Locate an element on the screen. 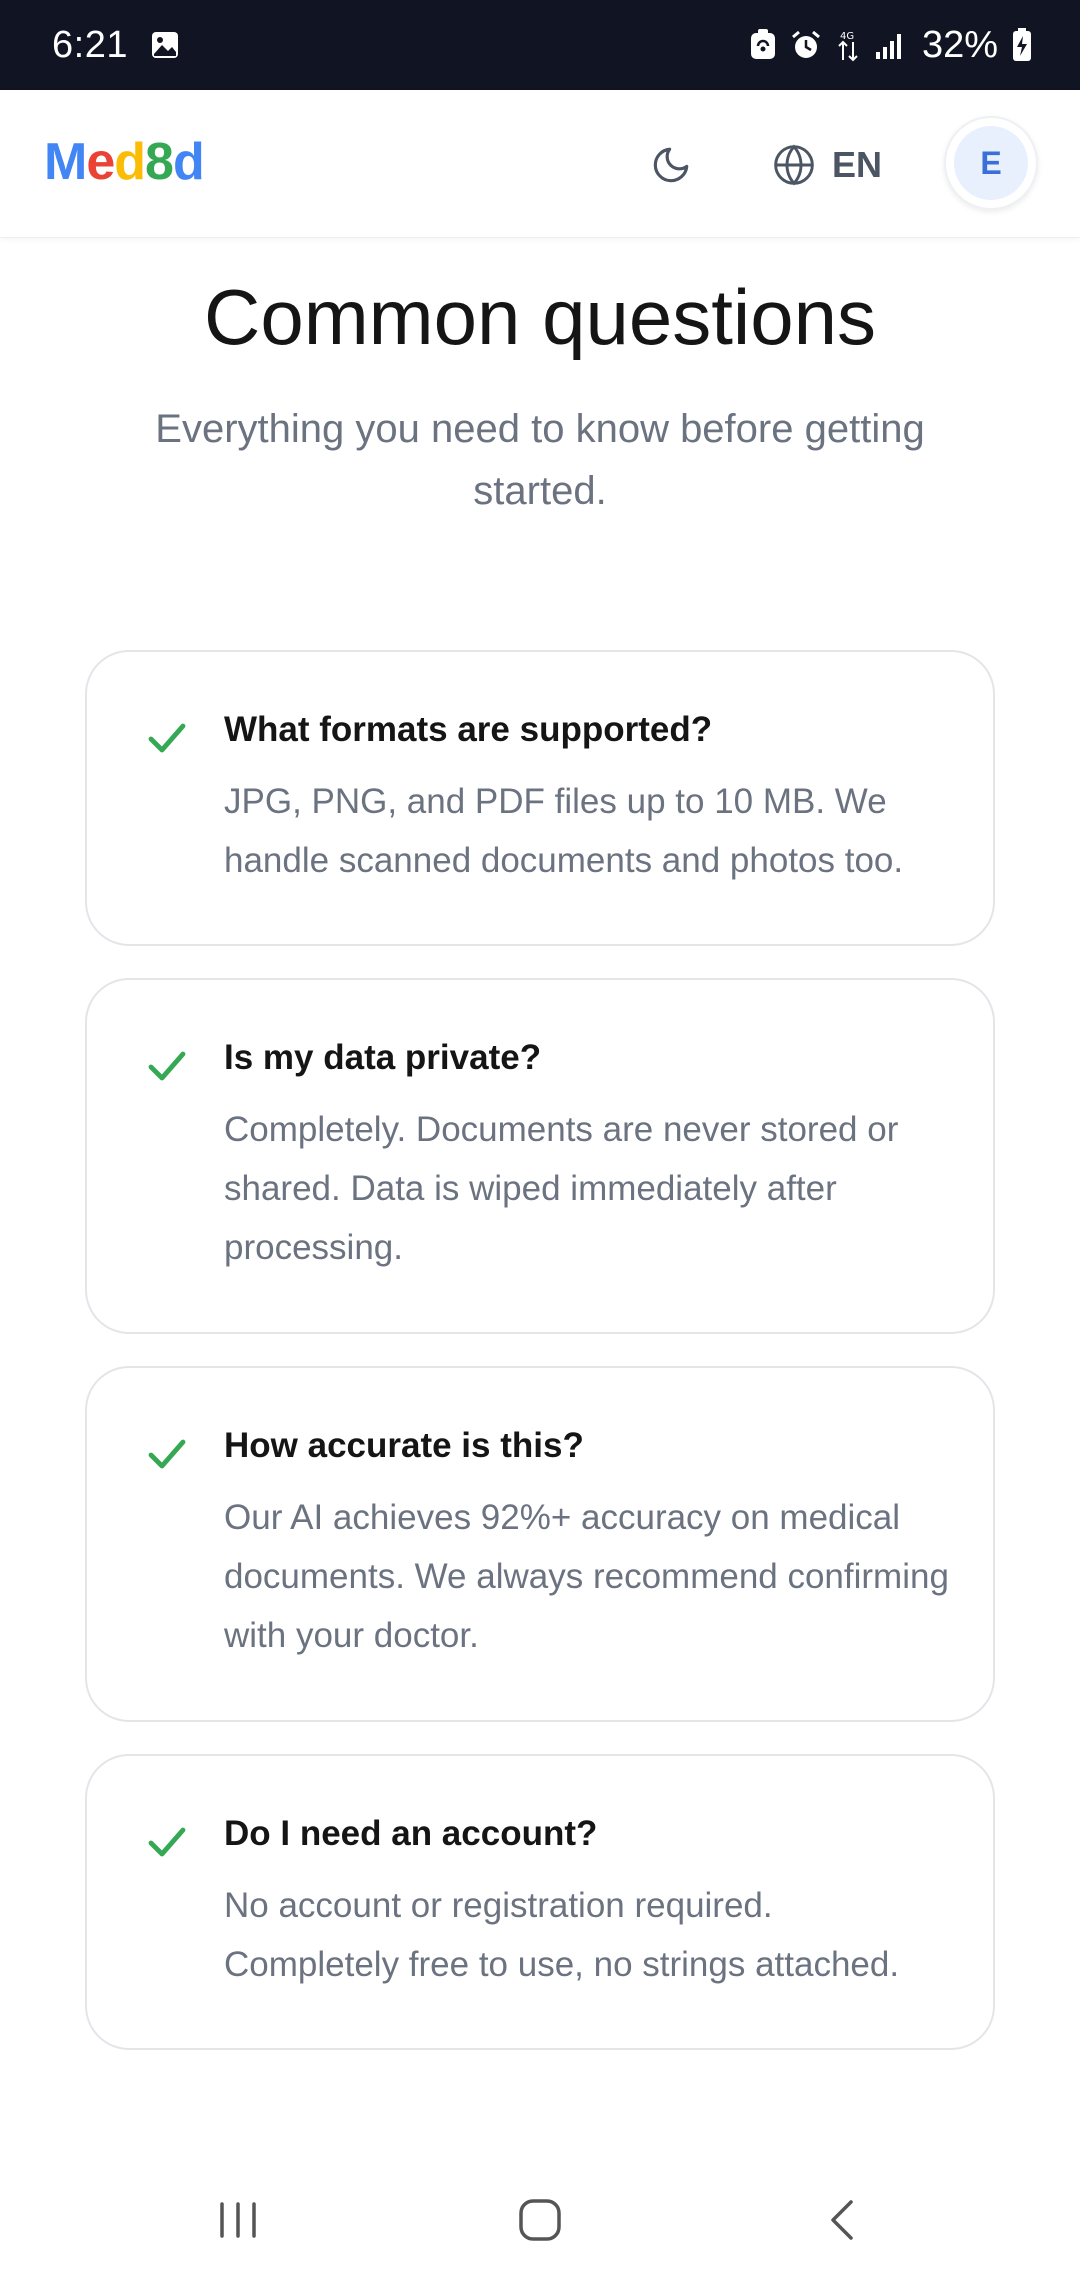 This screenshot has width=1080, height=2280. language-label: EN is located at coordinates (857, 164).